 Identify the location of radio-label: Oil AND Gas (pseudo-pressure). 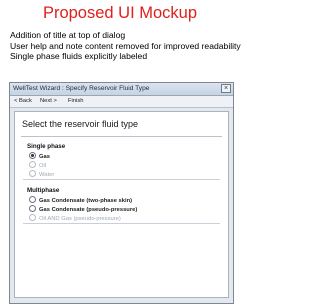
(80, 219).